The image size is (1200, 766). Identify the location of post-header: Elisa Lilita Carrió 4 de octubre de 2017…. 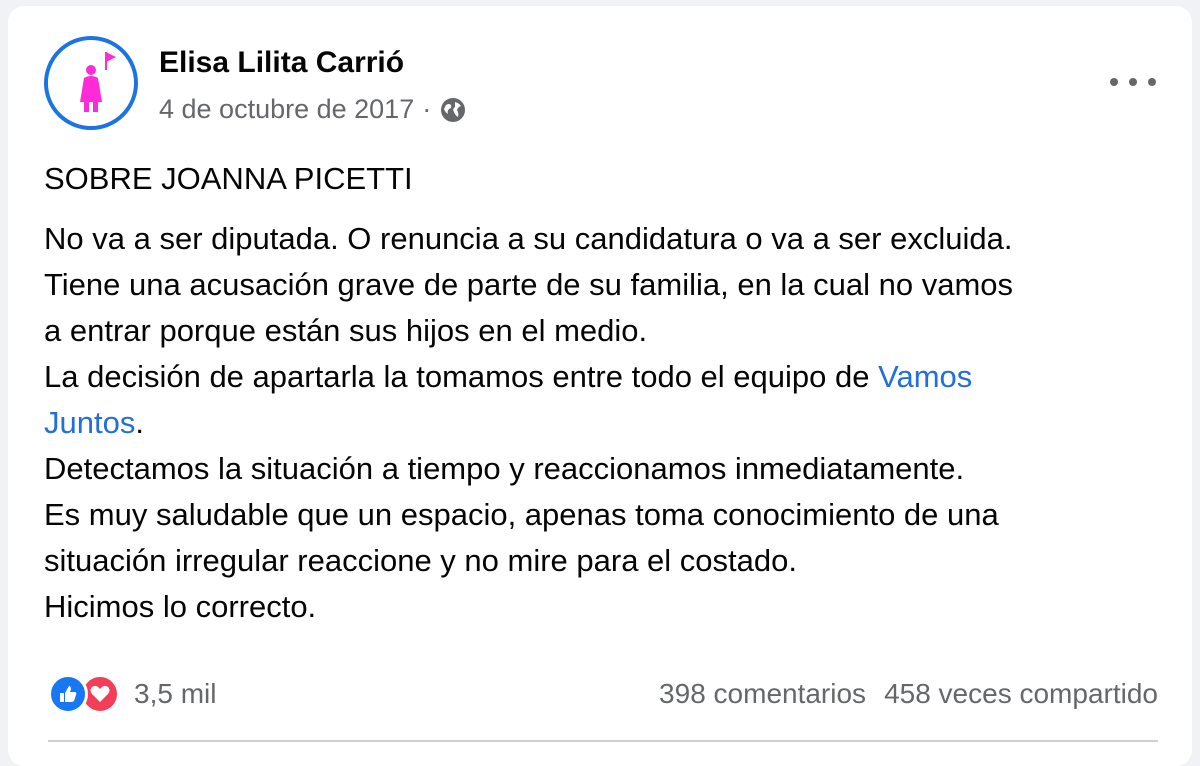
(604, 86).